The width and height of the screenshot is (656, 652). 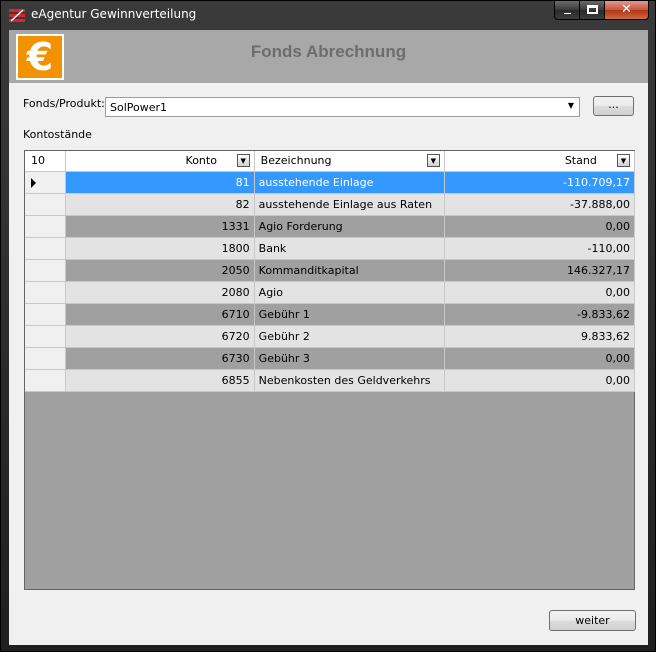 What do you see at coordinates (296, 160) in the screenshot?
I see `column-header-label: Bezeichnung` at bounding box center [296, 160].